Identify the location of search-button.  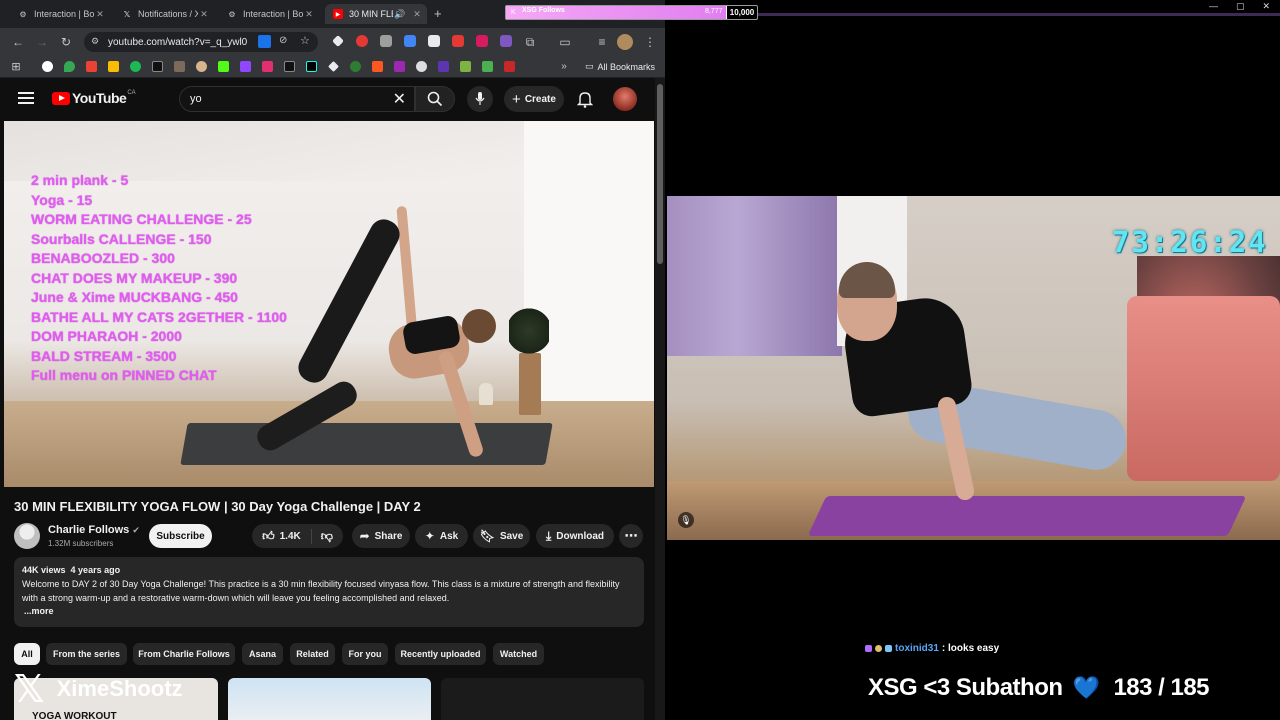
(435, 99).